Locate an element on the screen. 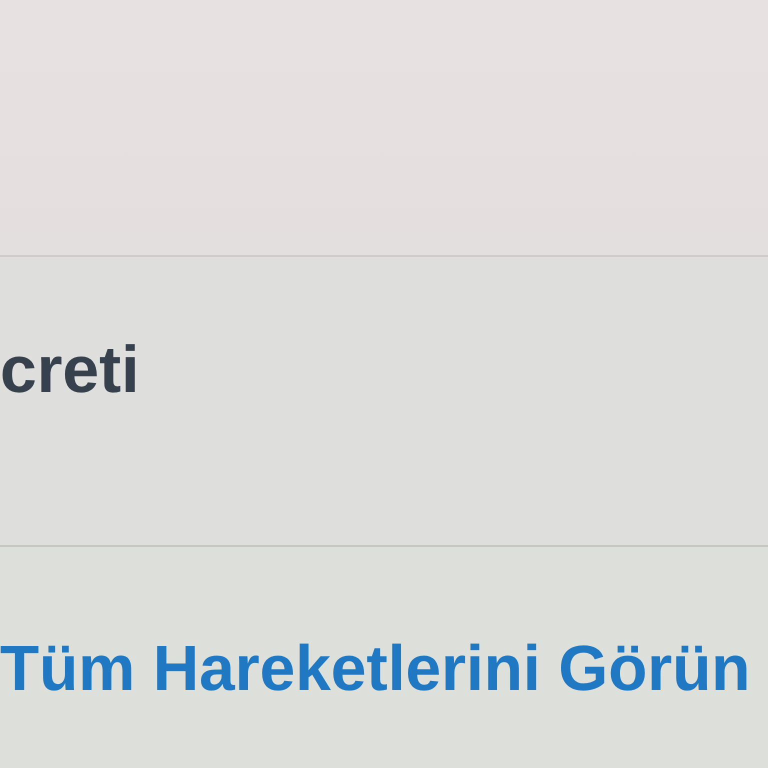 The height and width of the screenshot is (768, 768). row-label: creti is located at coordinates (70, 369).